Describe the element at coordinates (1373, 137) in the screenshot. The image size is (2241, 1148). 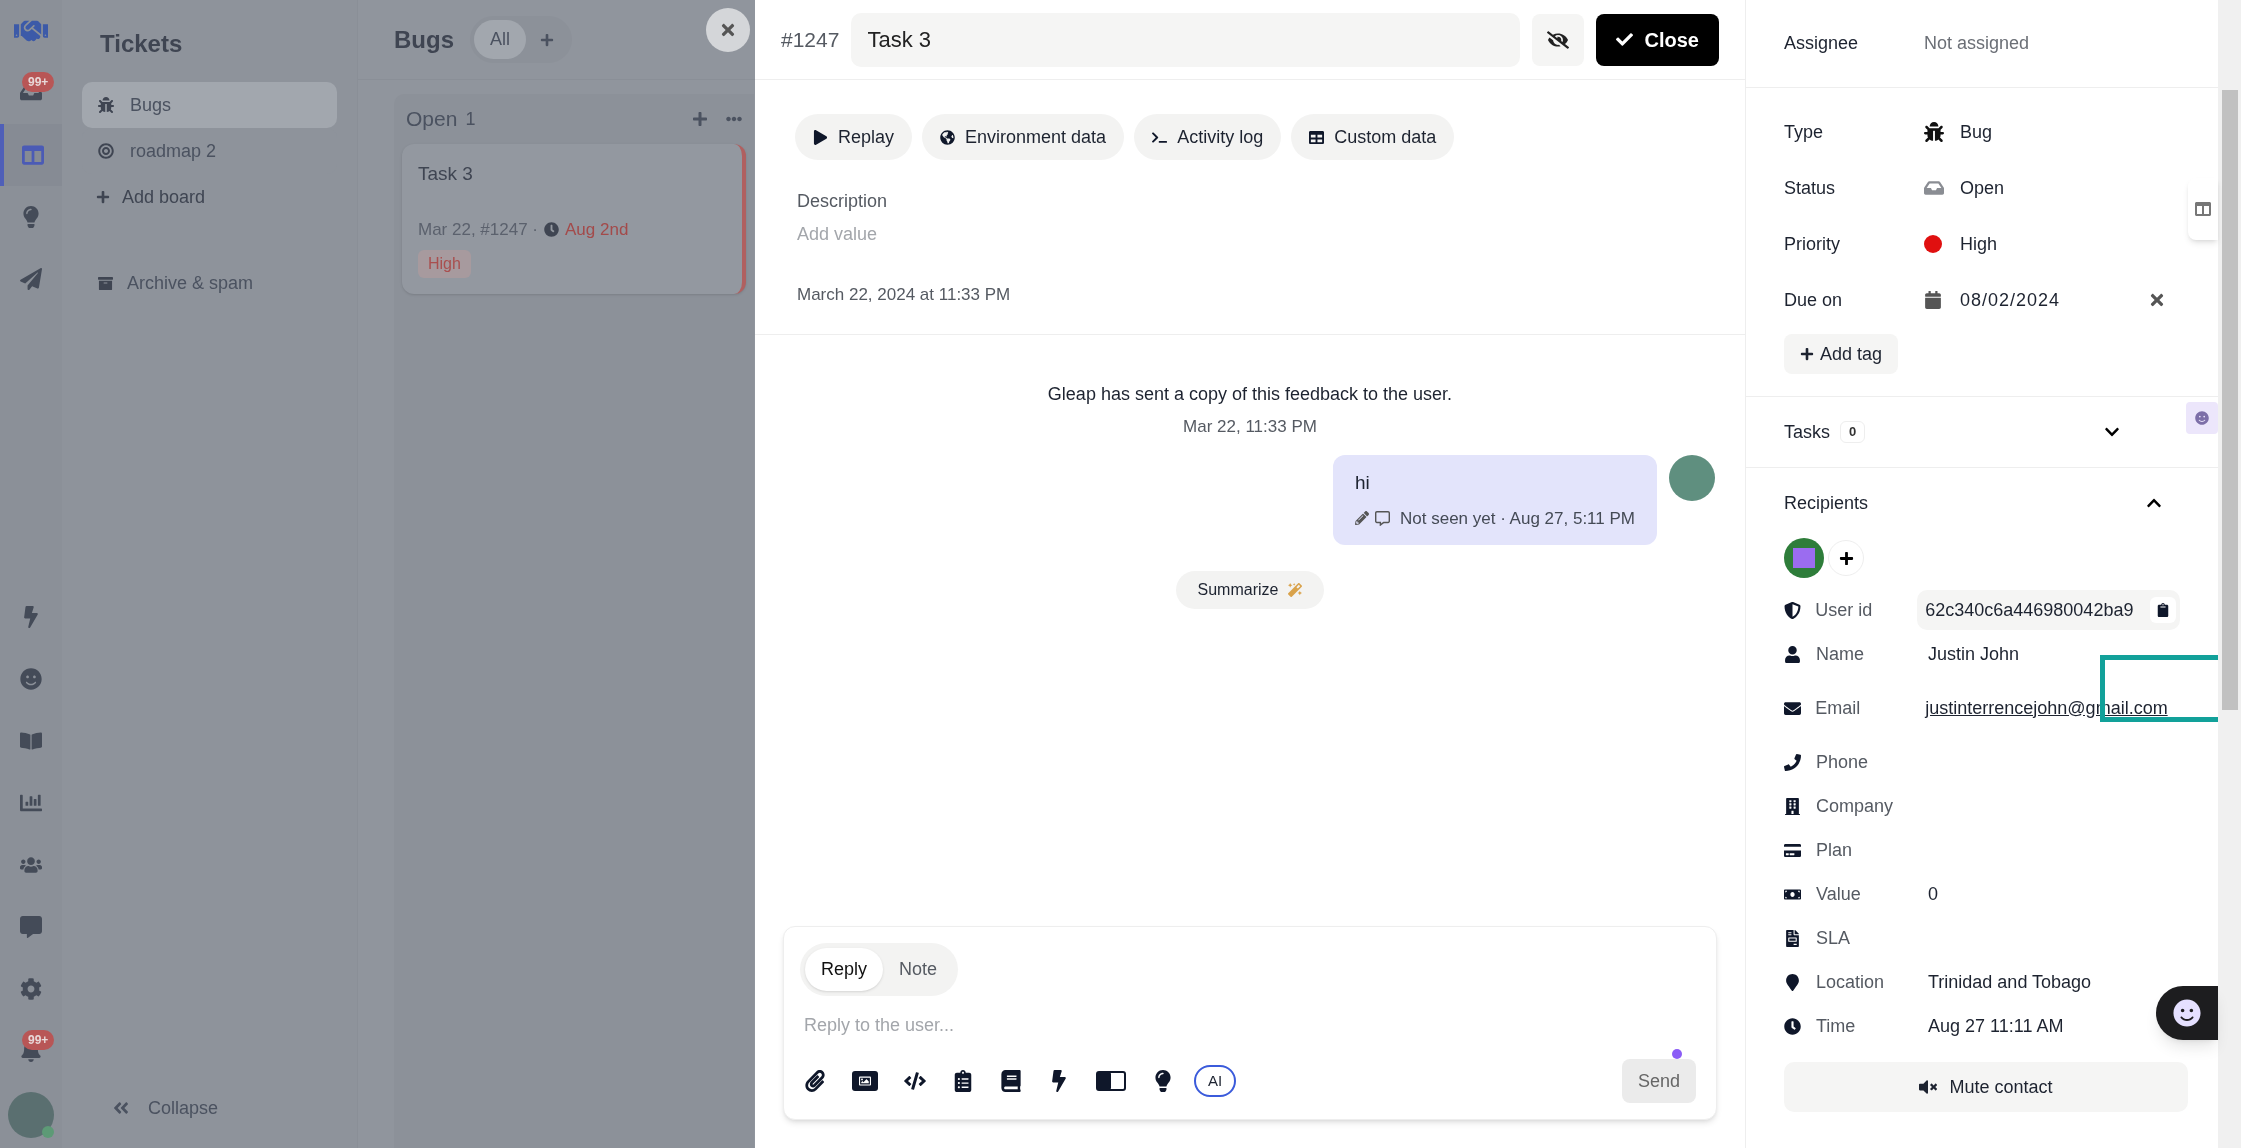
I see `data-tab-button: Custom data` at that location.